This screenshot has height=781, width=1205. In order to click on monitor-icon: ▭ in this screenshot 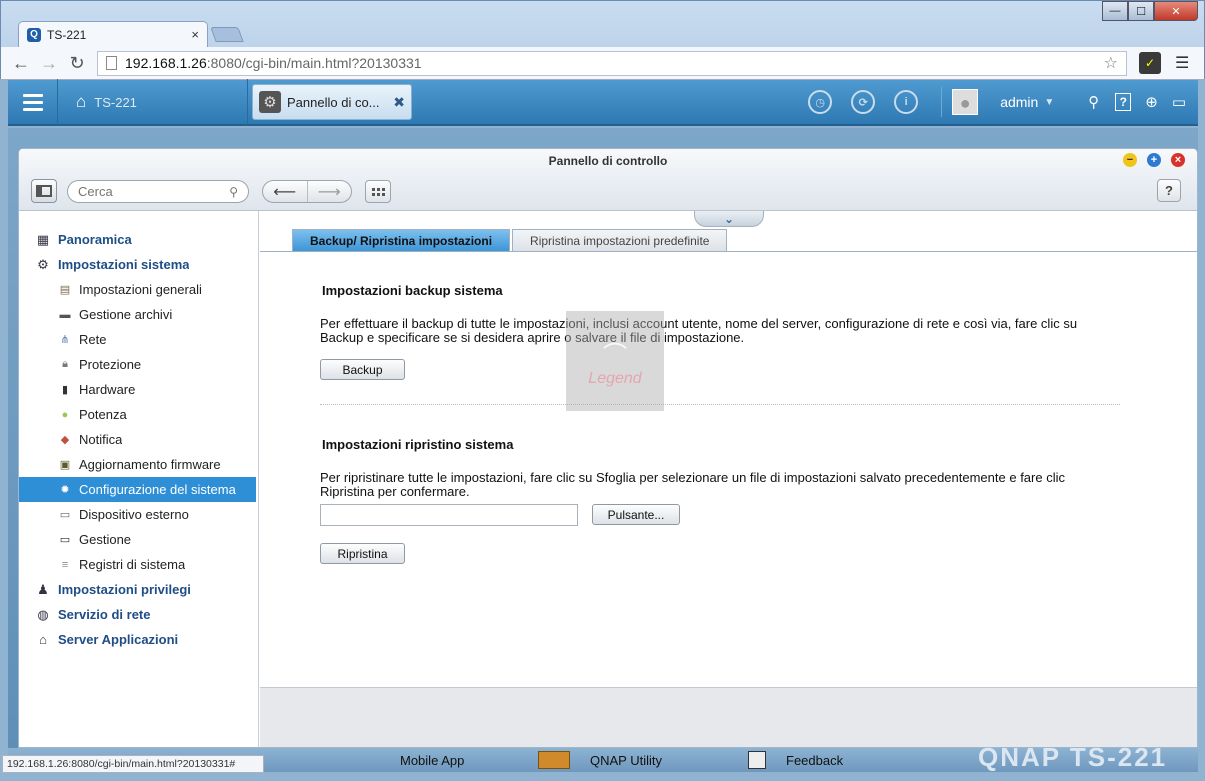, I will do `click(65, 540)`.